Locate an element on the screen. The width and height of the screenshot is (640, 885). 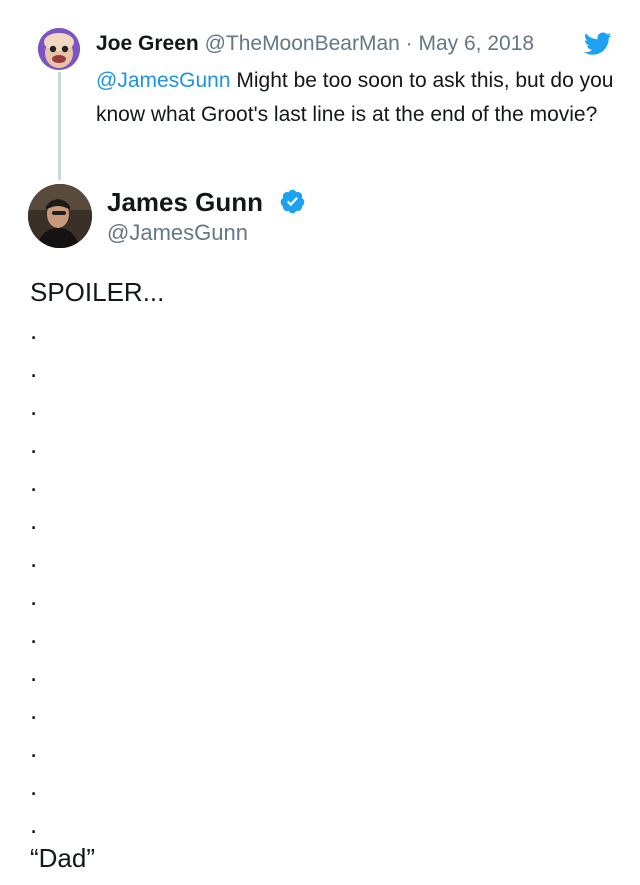
author-avatar is located at coordinates (60, 216).